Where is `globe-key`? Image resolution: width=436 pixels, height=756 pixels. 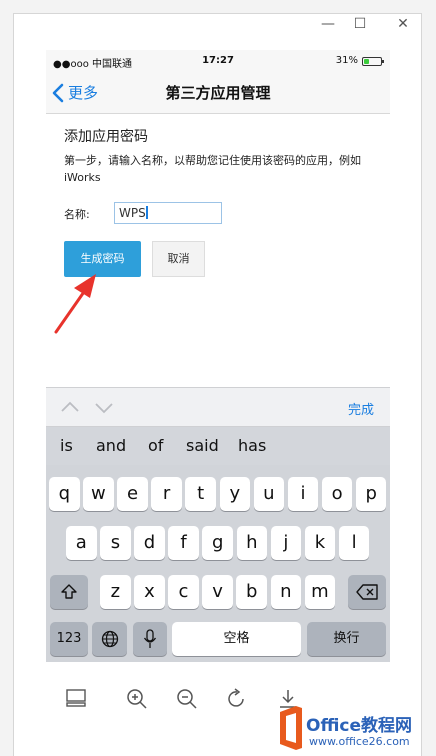
globe-key is located at coordinates (109, 639).